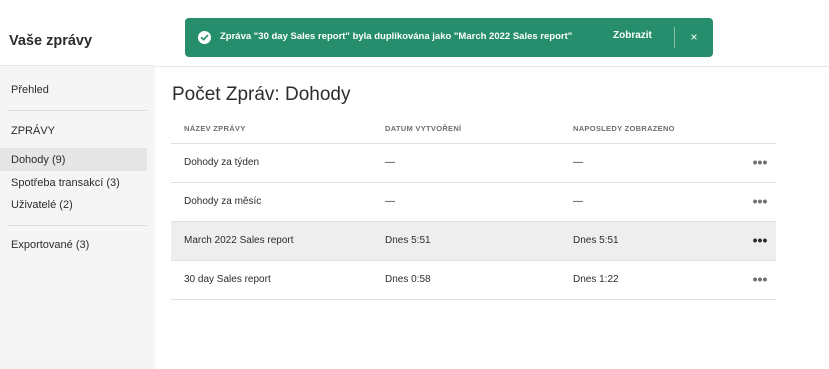 Image resolution: width=829 pixels, height=369 pixels. I want to click on column-header-name: NÁZEV ZPRÁVY, so click(215, 128).